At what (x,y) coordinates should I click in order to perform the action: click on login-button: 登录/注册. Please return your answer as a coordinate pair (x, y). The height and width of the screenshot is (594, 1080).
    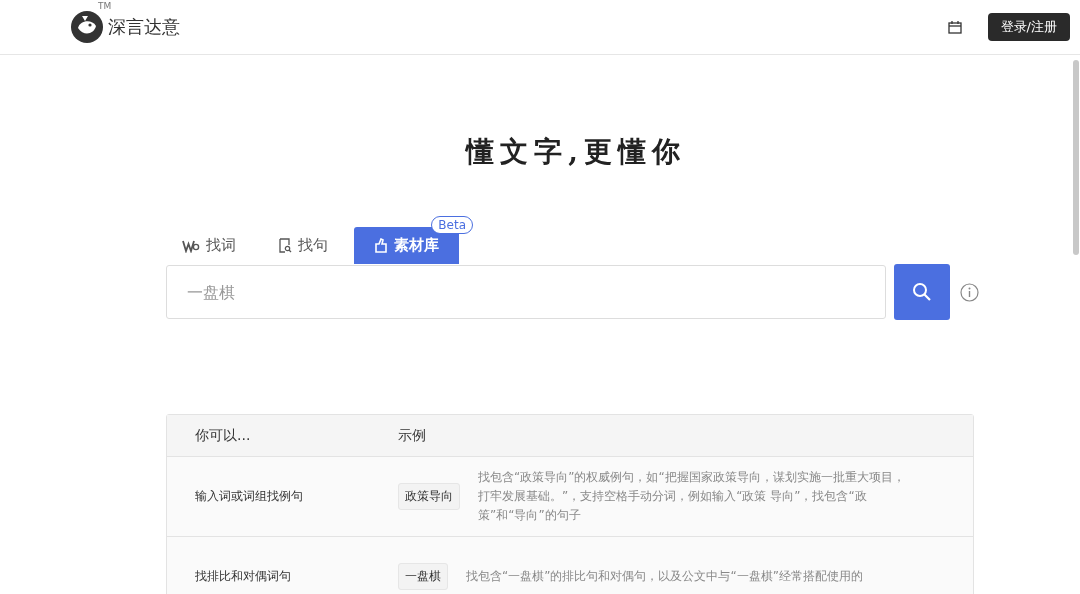
    Looking at the image, I should click on (1028, 27).